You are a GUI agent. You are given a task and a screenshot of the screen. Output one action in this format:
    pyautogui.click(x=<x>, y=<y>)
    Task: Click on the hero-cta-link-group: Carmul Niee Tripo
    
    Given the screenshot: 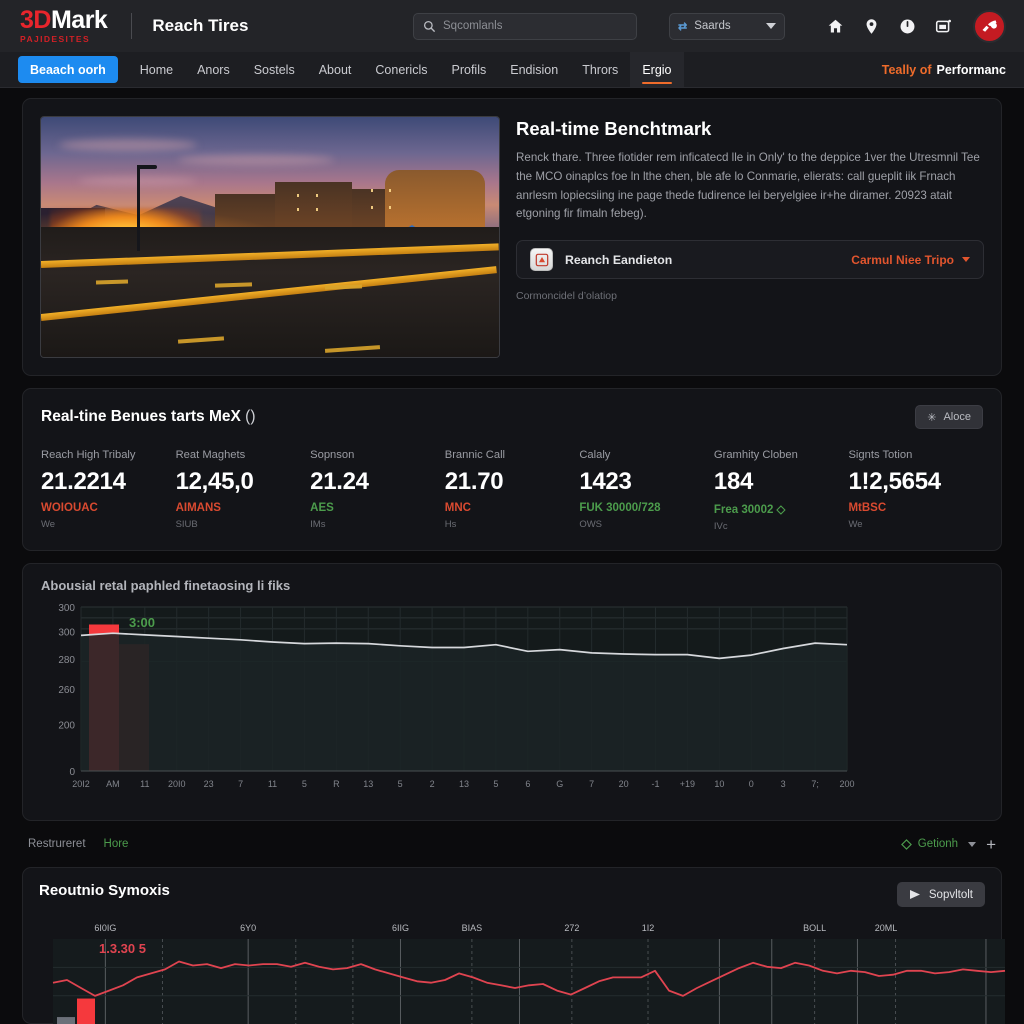 What is the action you would take?
    pyautogui.click(x=910, y=260)
    